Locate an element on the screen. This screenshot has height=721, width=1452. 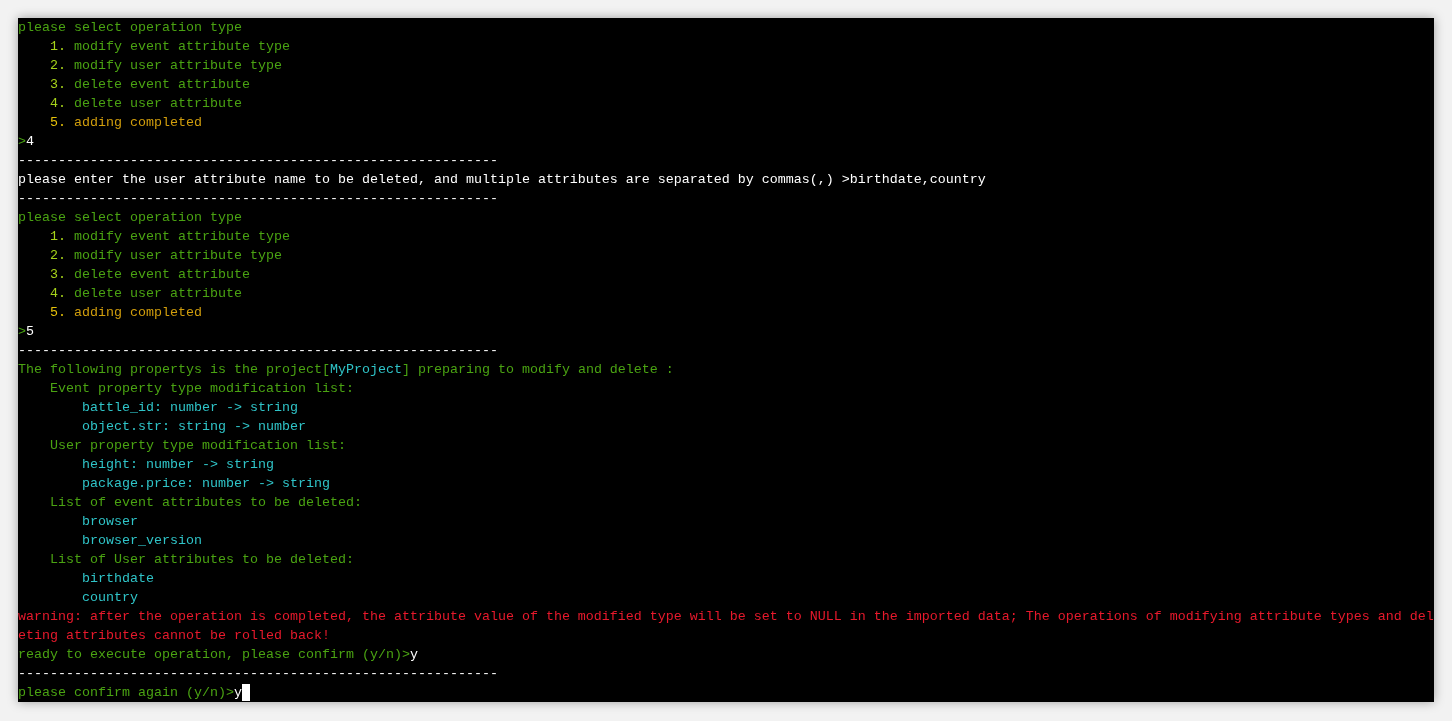
terminal-line: warning: after the operation is completed, the attribute value of the modified type will be set to NULL in the imported data; The operations of modifying attribute types and del is located at coordinates (726, 617).